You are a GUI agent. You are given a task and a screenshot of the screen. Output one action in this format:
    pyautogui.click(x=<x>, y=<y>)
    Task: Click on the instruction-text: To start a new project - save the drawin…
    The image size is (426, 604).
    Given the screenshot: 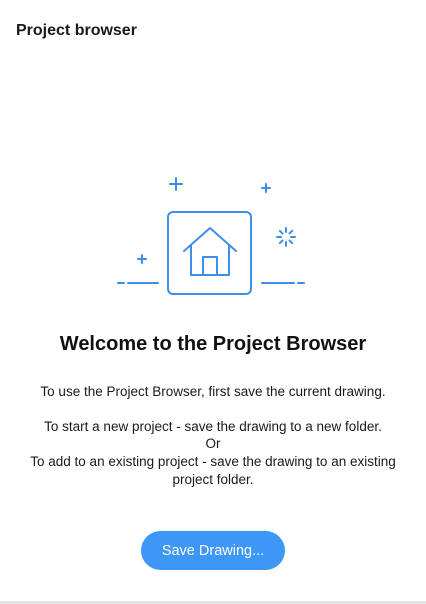 What is the action you would take?
    pyautogui.click(x=213, y=426)
    